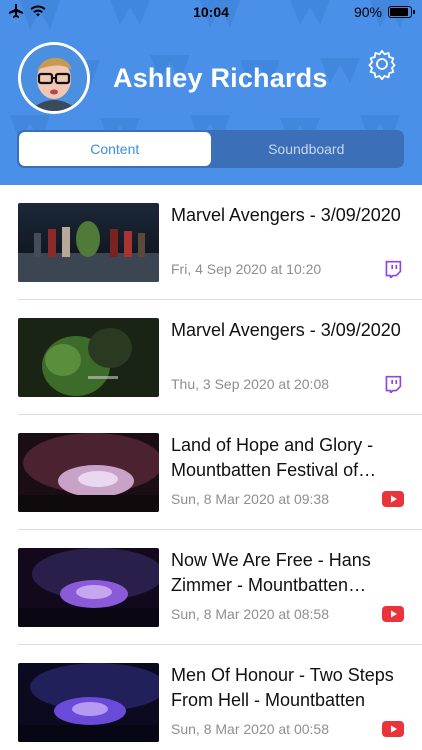 This screenshot has height=750, width=422. What do you see at coordinates (250, 614) in the screenshot?
I see `item-date: Sun, 8 Mar 2020 at 08:58` at bounding box center [250, 614].